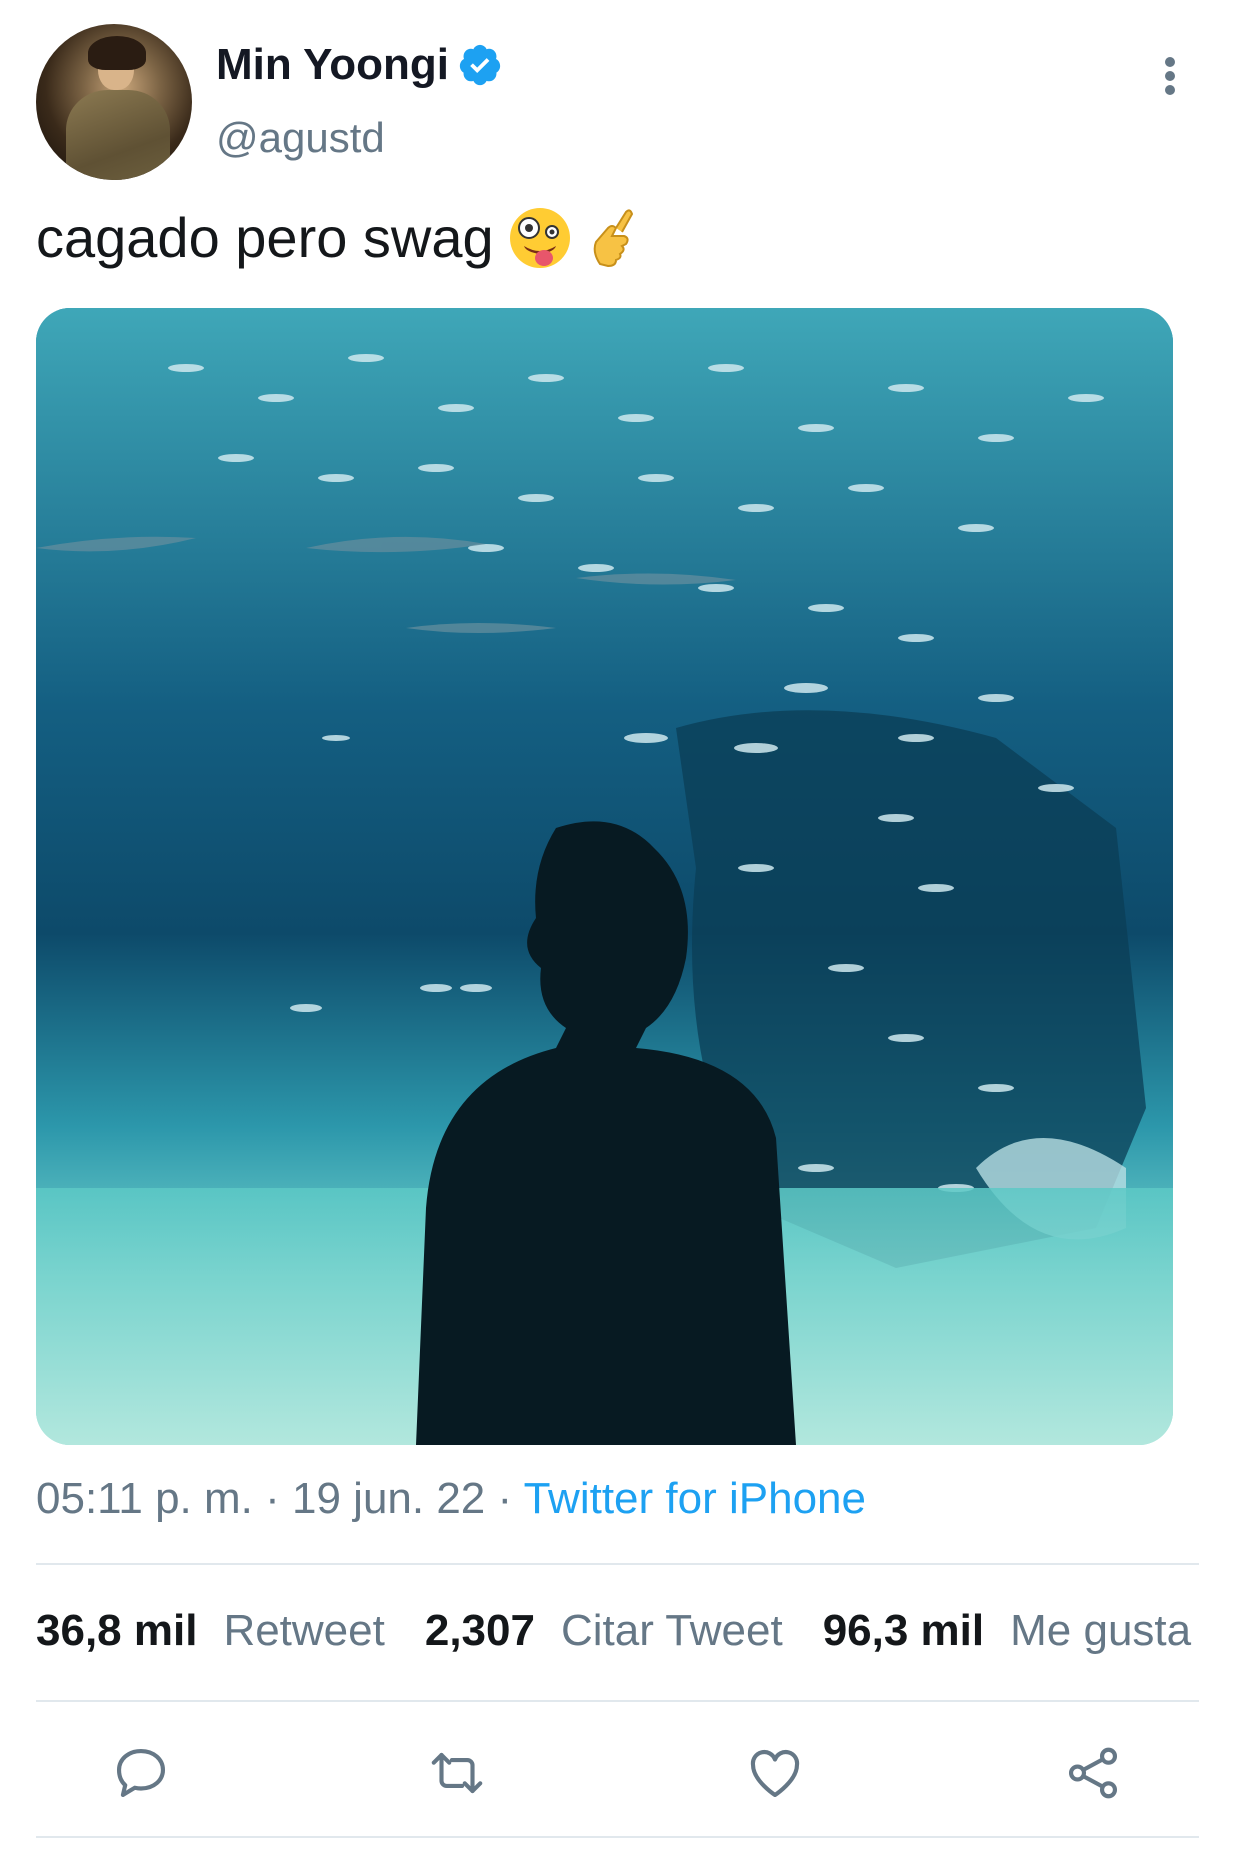  I want to click on avatar, so click(114, 102).